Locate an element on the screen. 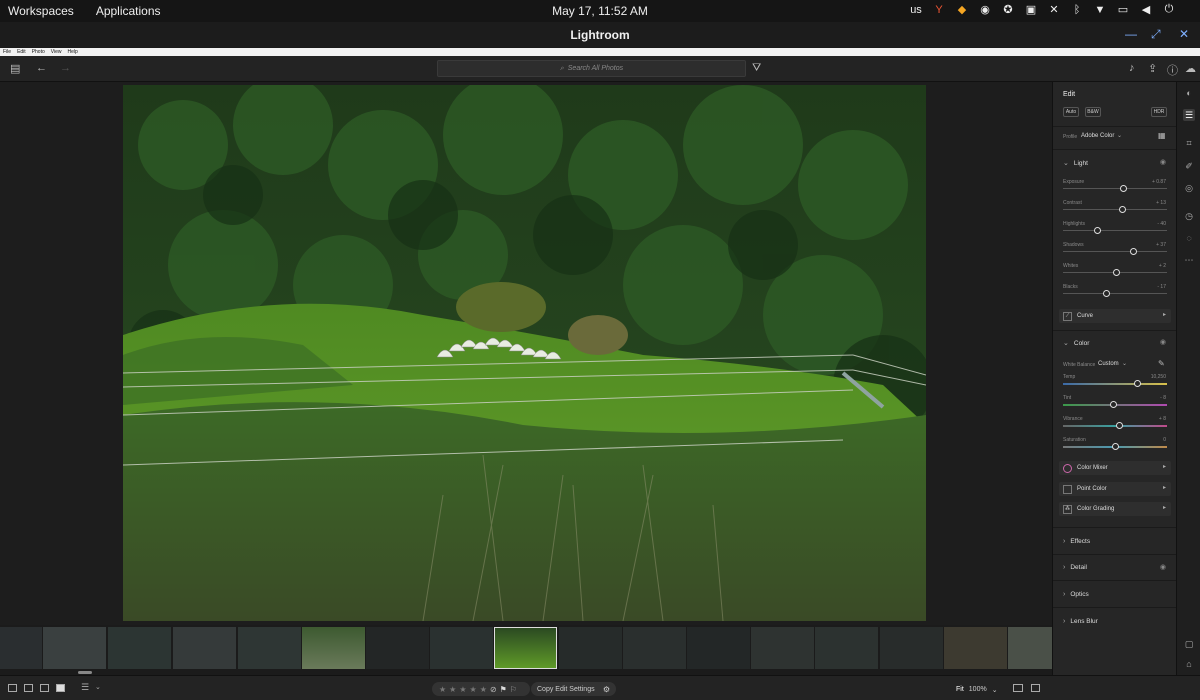  copy-edit-settings-button: Copy Edit Settings ⚙ is located at coordinates (573, 689).